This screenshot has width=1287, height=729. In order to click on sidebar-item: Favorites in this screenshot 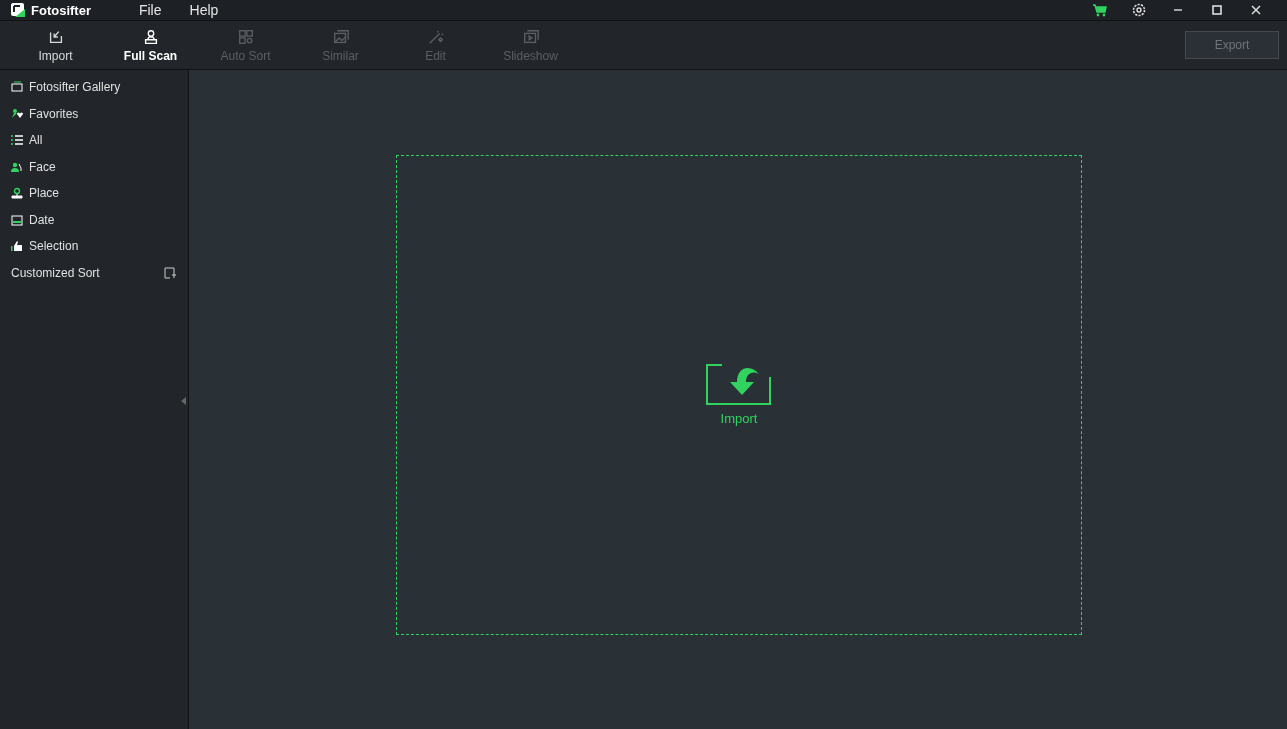, I will do `click(94, 113)`.